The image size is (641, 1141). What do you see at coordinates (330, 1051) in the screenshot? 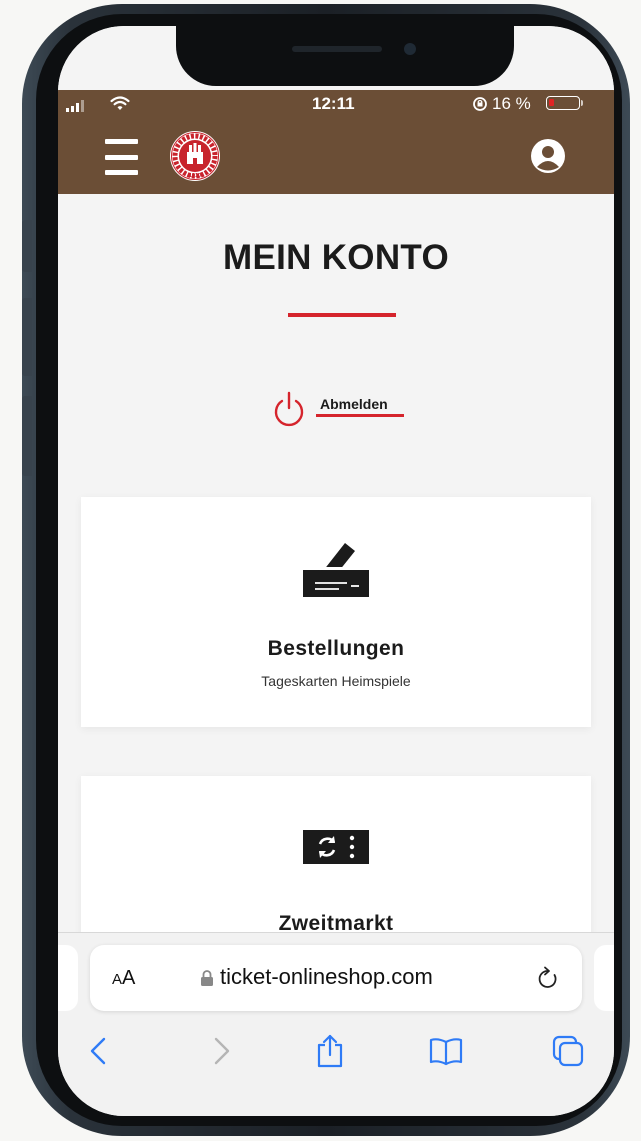
I see `share-icon` at bounding box center [330, 1051].